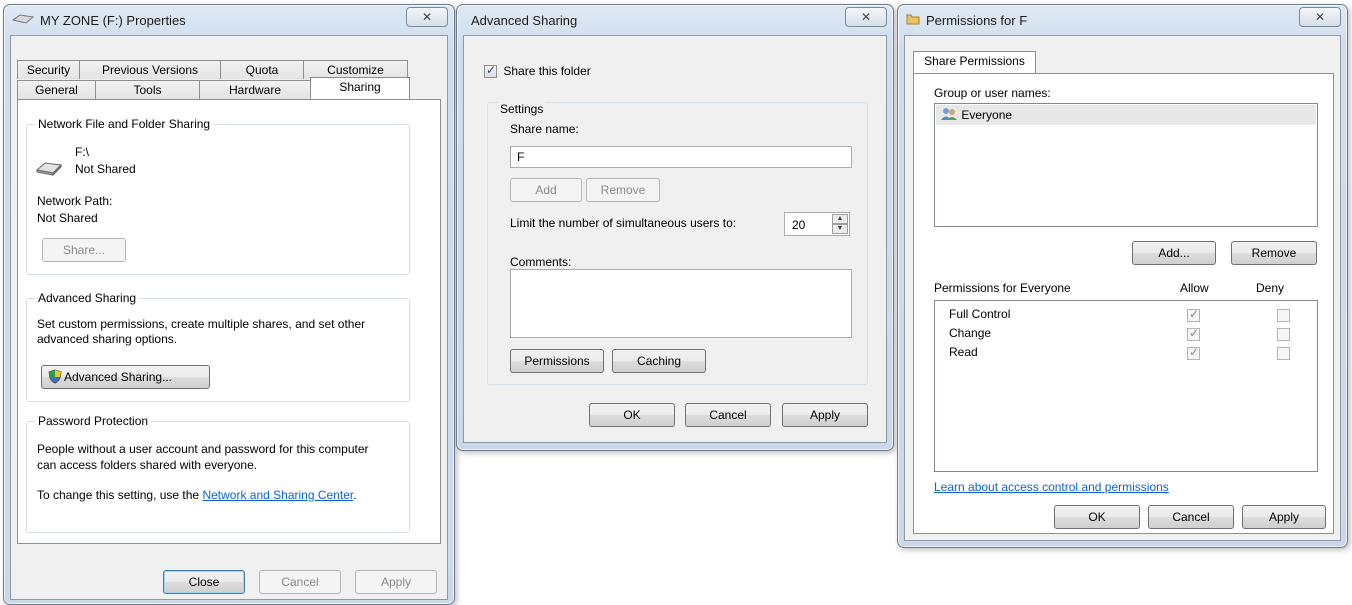  Describe the element at coordinates (1320, 17) in the screenshot. I see `permissions-close-icon: ✕` at that location.